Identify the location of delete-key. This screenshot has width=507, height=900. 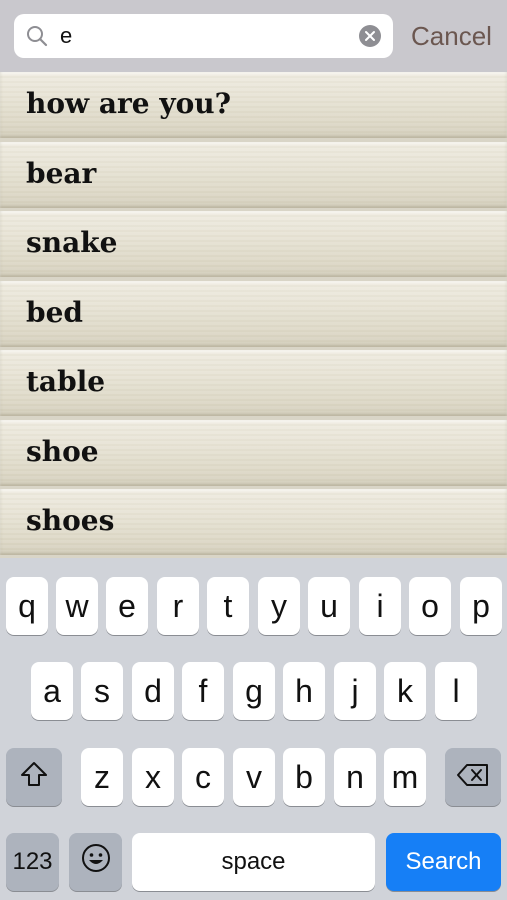
(473, 777).